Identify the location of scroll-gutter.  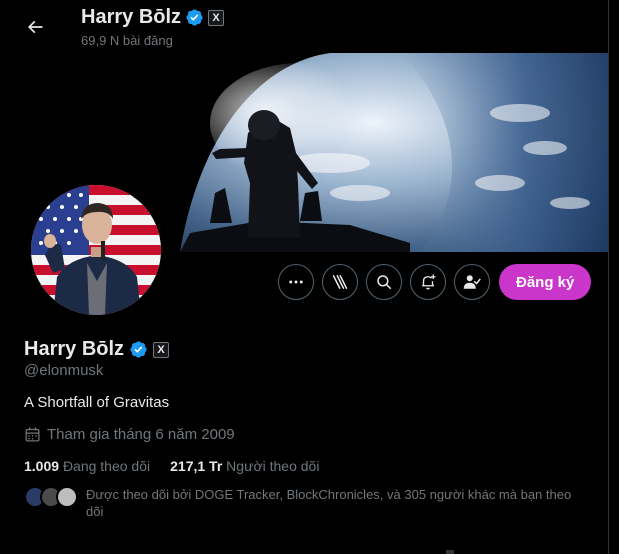
(614, 277).